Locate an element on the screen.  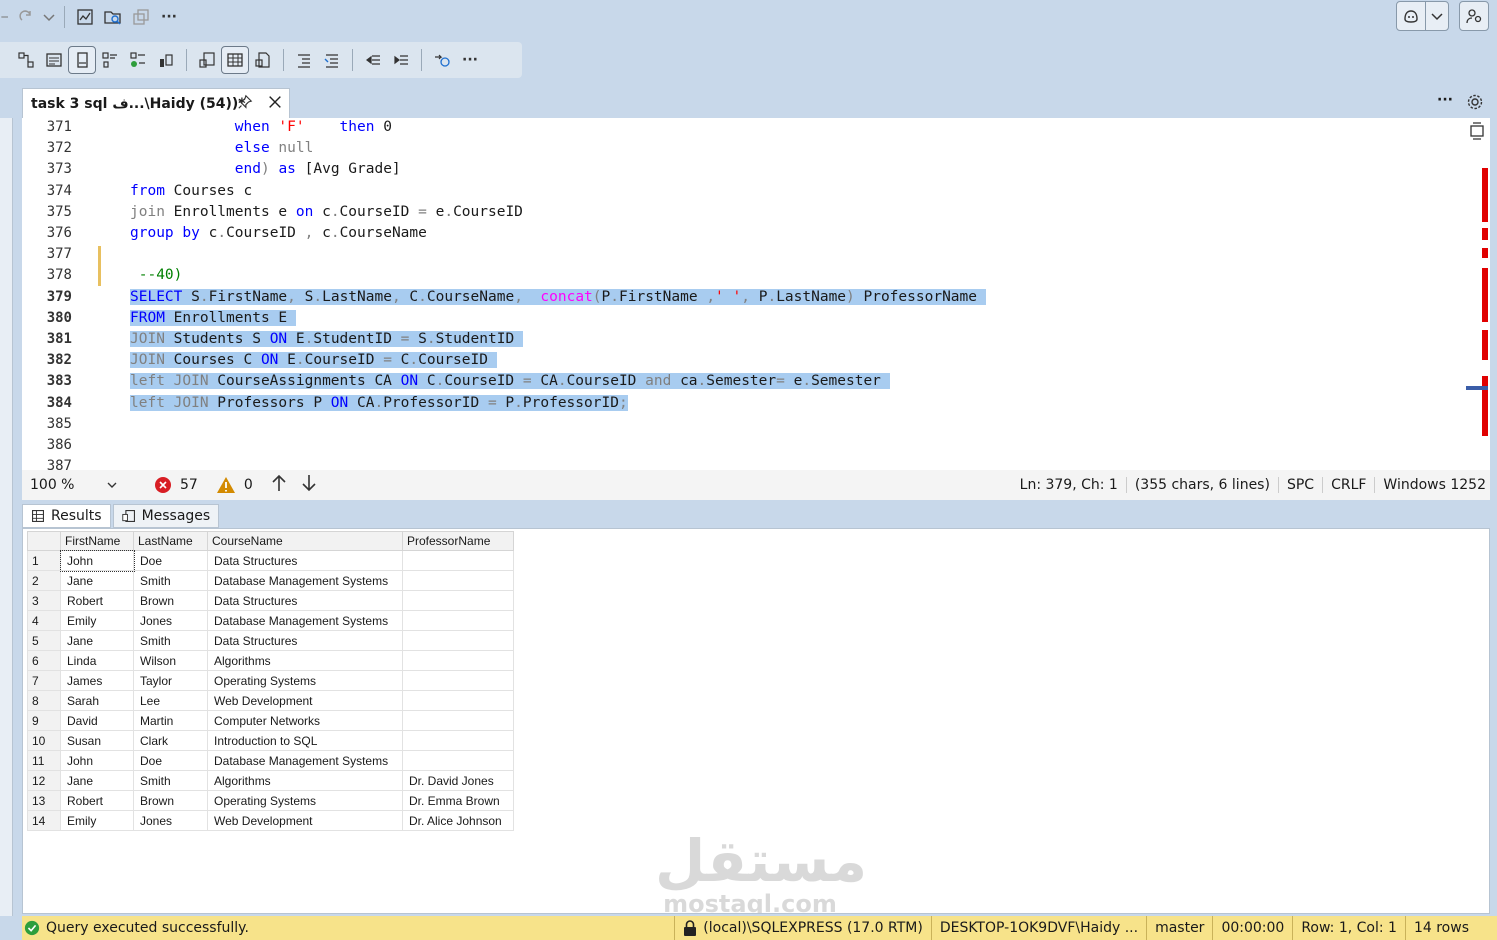
line-ending: CRLF is located at coordinates (1348, 485).